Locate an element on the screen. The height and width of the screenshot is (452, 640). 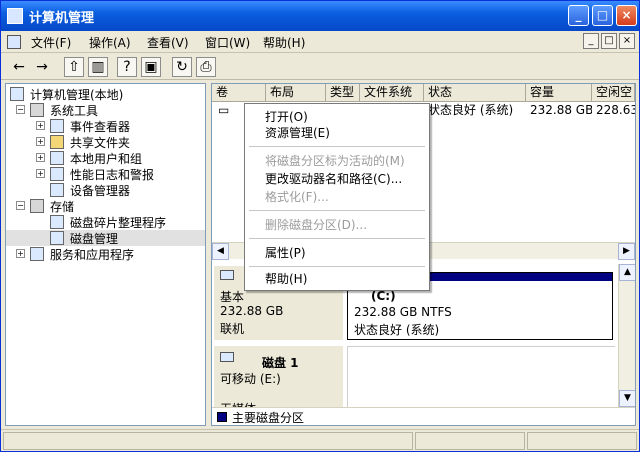
tree-local-users: + 本地用户和组 is located at coordinates (105, 158).